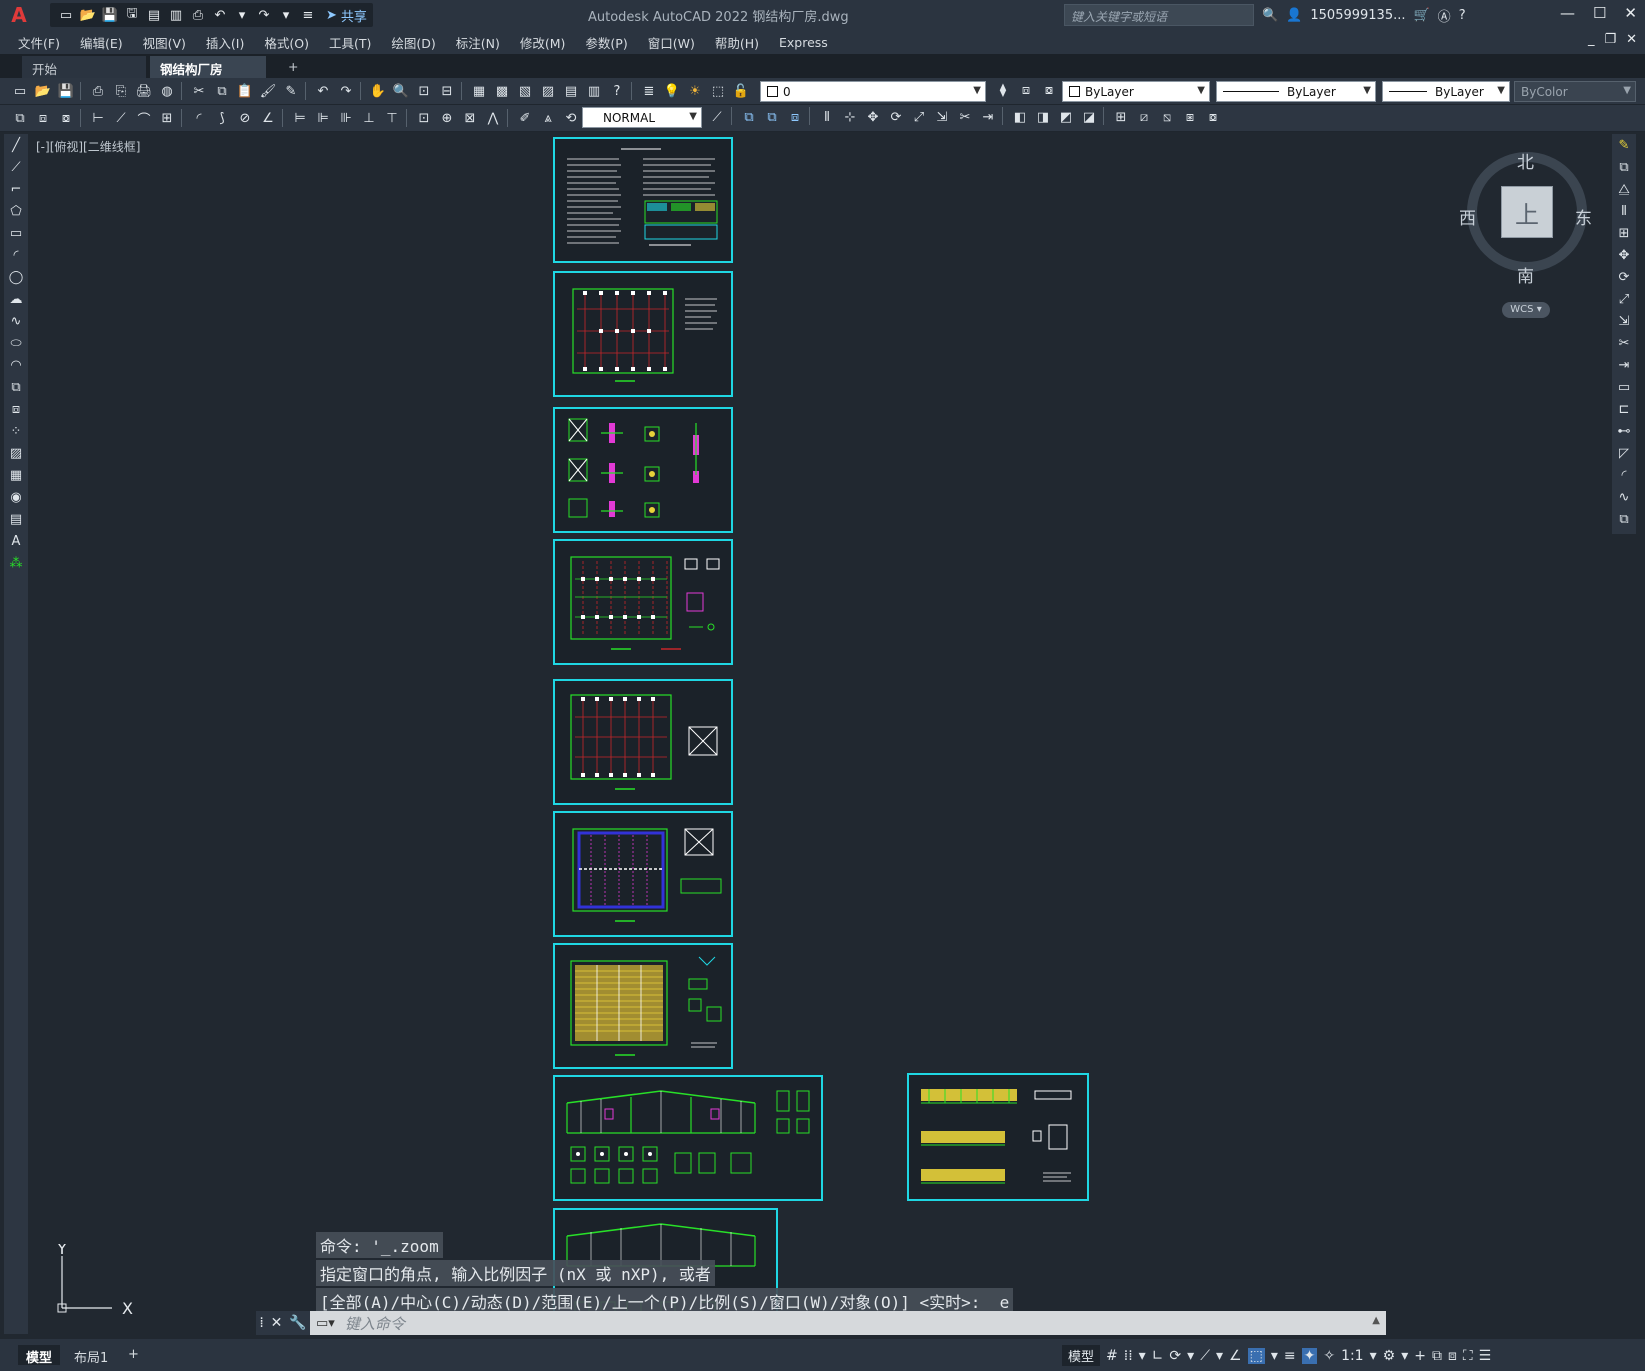 The image size is (1645, 1371). What do you see at coordinates (502, 91) in the screenshot?
I see `design-center-icon: ▩` at bounding box center [502, 91].